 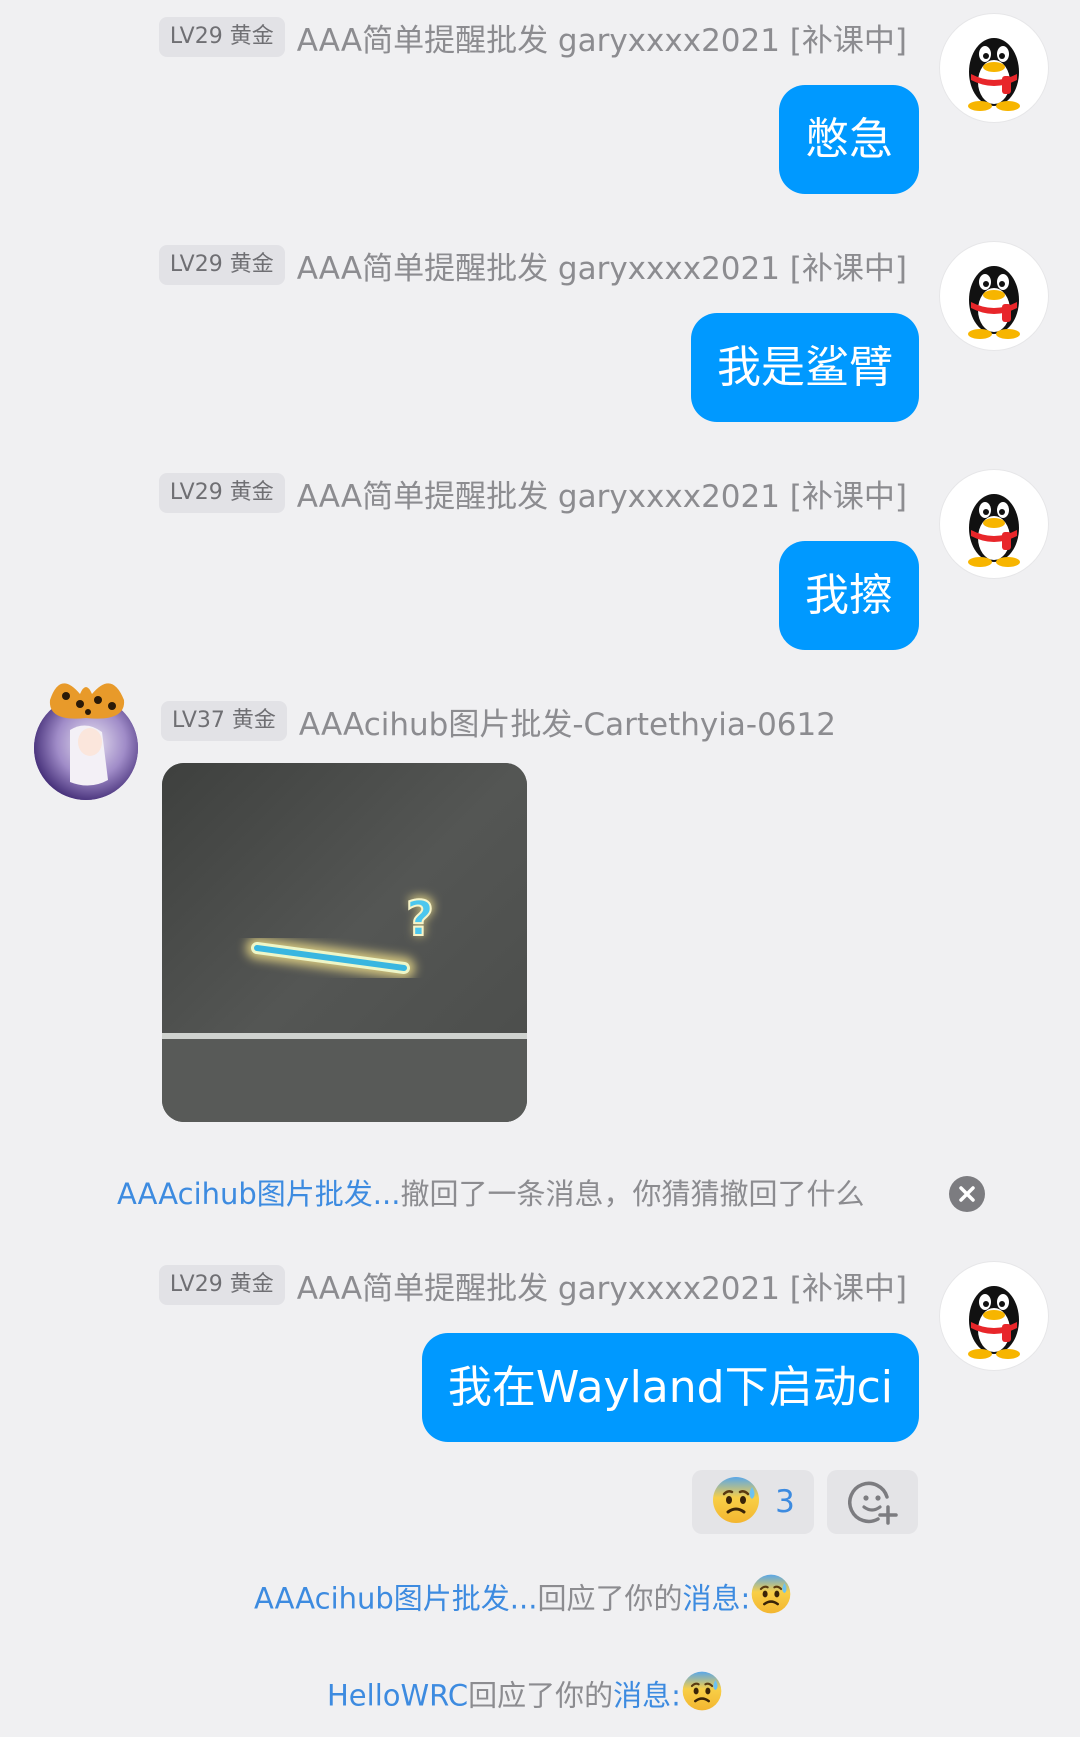 I want to click on sender-name: AAAcihub图片批发-Cartethyia-0612, so click(x=567, y=721).